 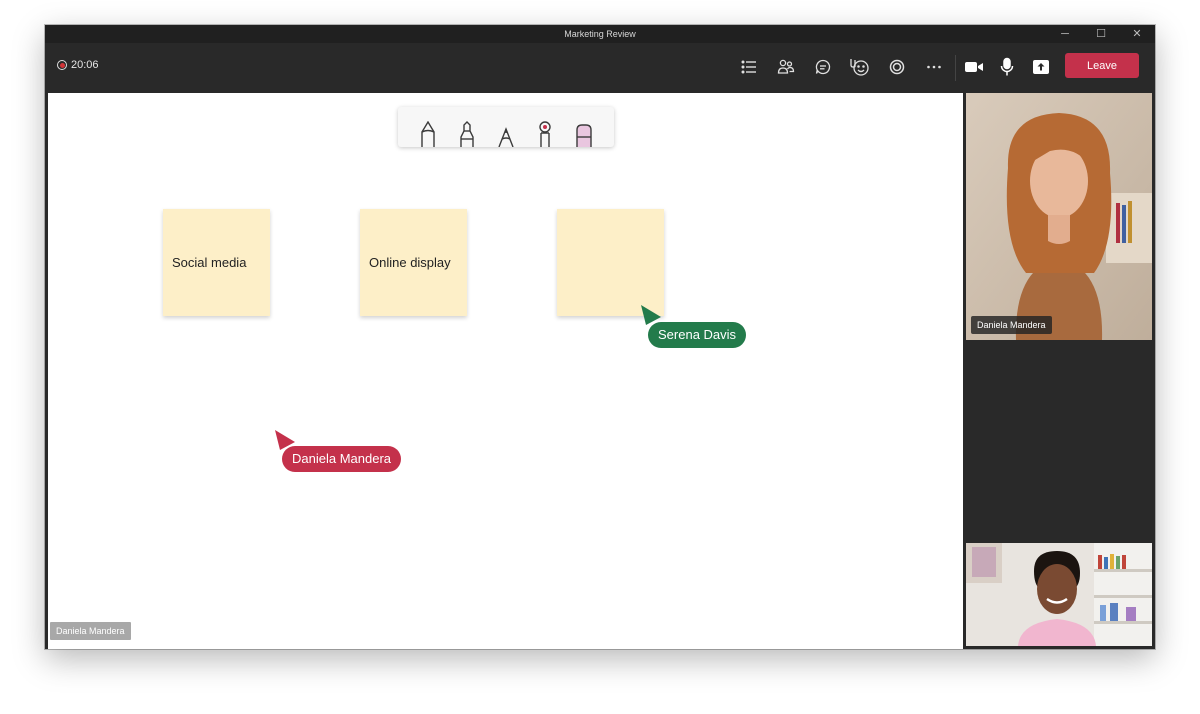 I want to click on reactions-icon, so click(x=859, y=67).